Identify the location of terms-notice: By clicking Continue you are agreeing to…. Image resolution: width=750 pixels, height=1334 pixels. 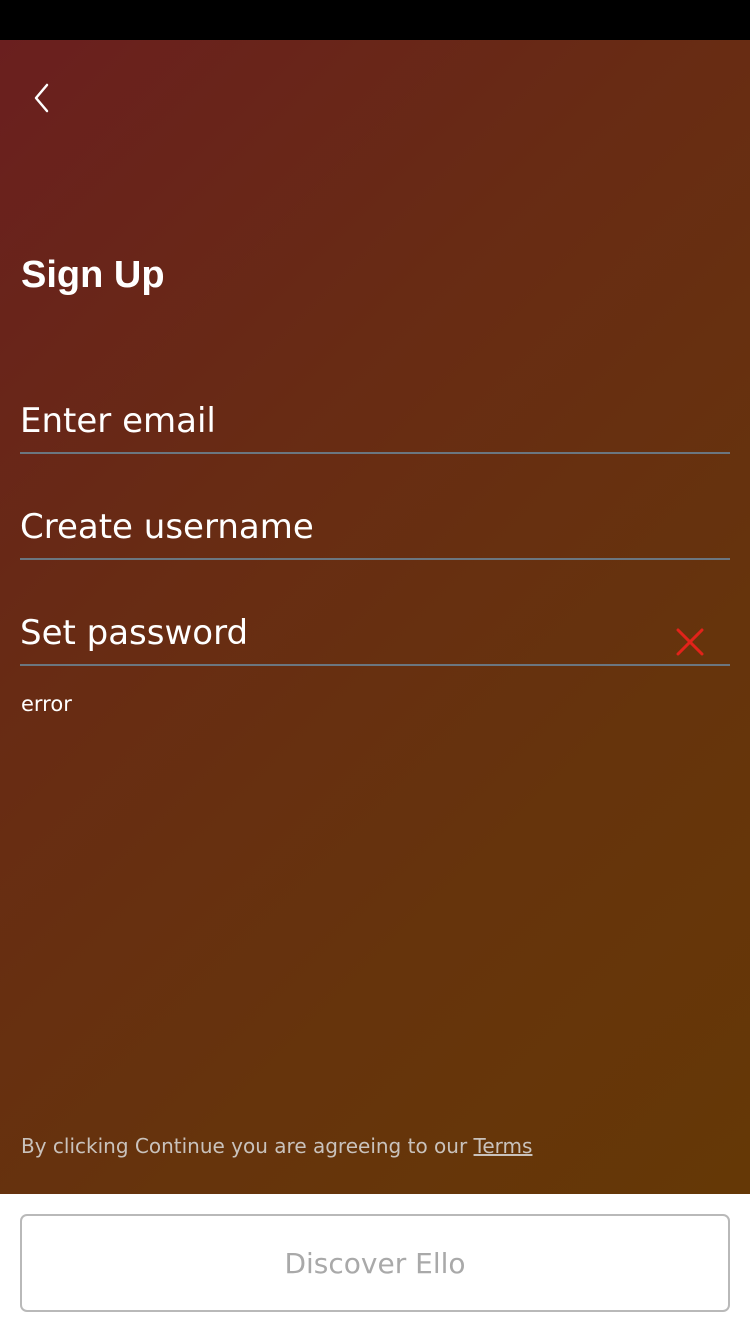
(276, 1146).